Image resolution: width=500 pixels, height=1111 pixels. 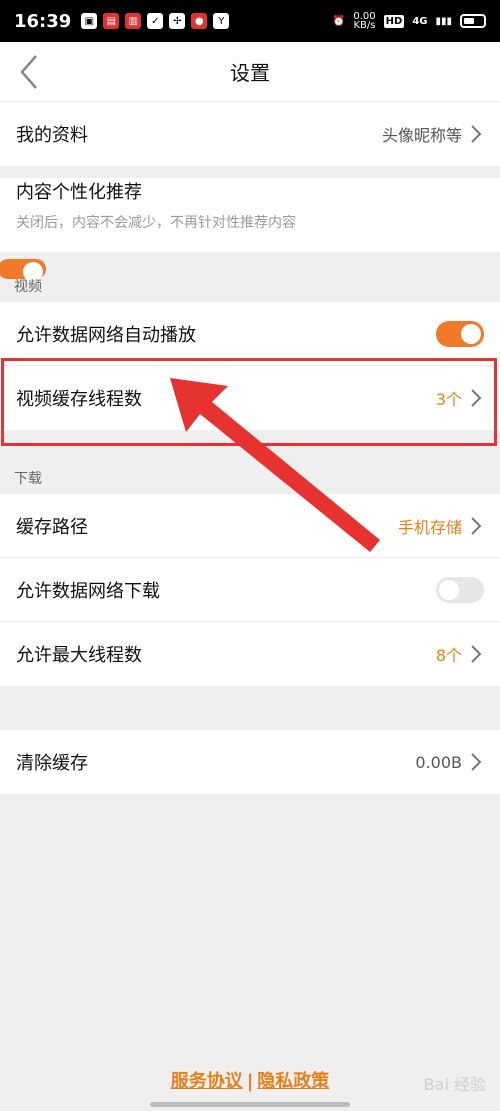 I want to click on app-notification-icon: ✓, so click(x=155, y=21).